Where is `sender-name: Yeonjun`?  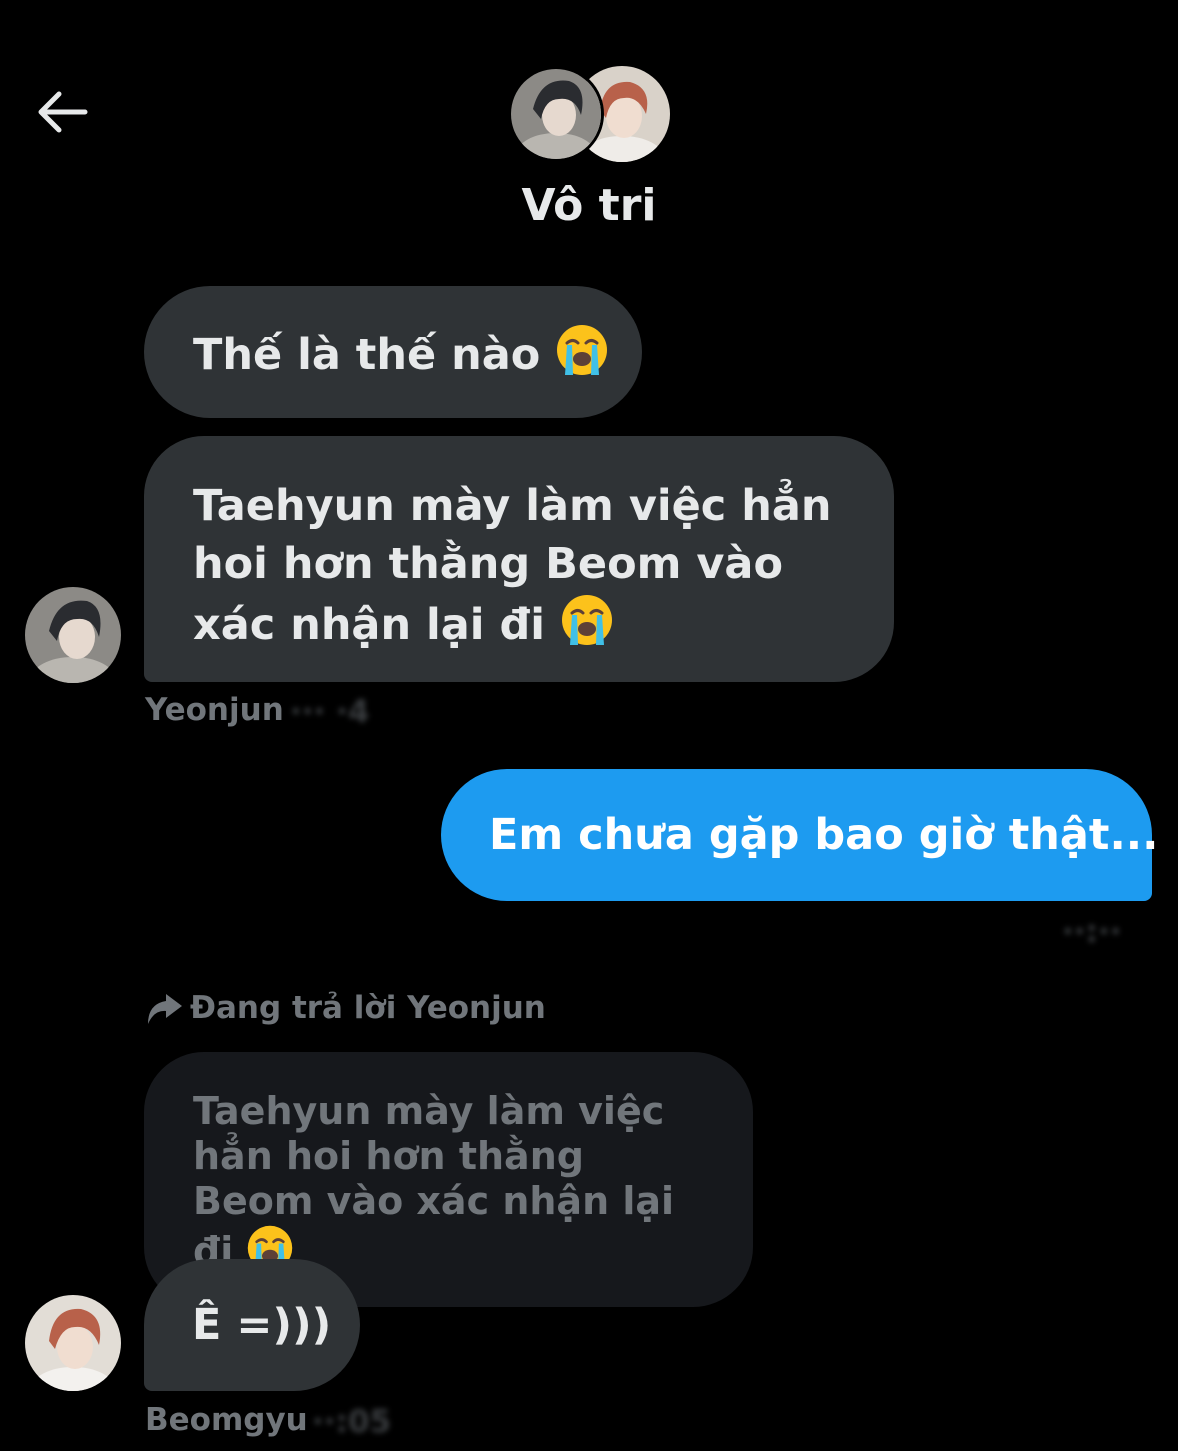 sender-name: Yeonjun is located at coordinates (214, 710).